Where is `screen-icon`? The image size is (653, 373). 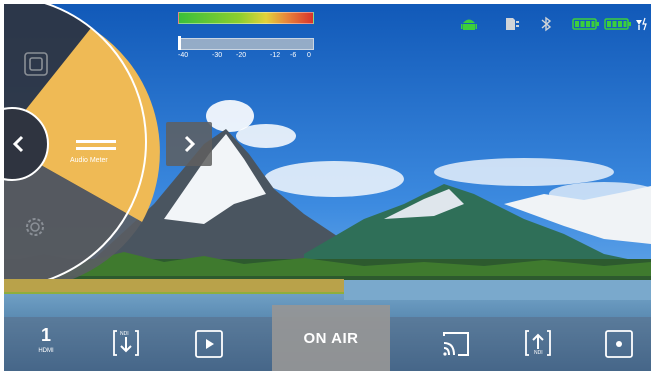
screen-icon is located at coordinates (36, 64).